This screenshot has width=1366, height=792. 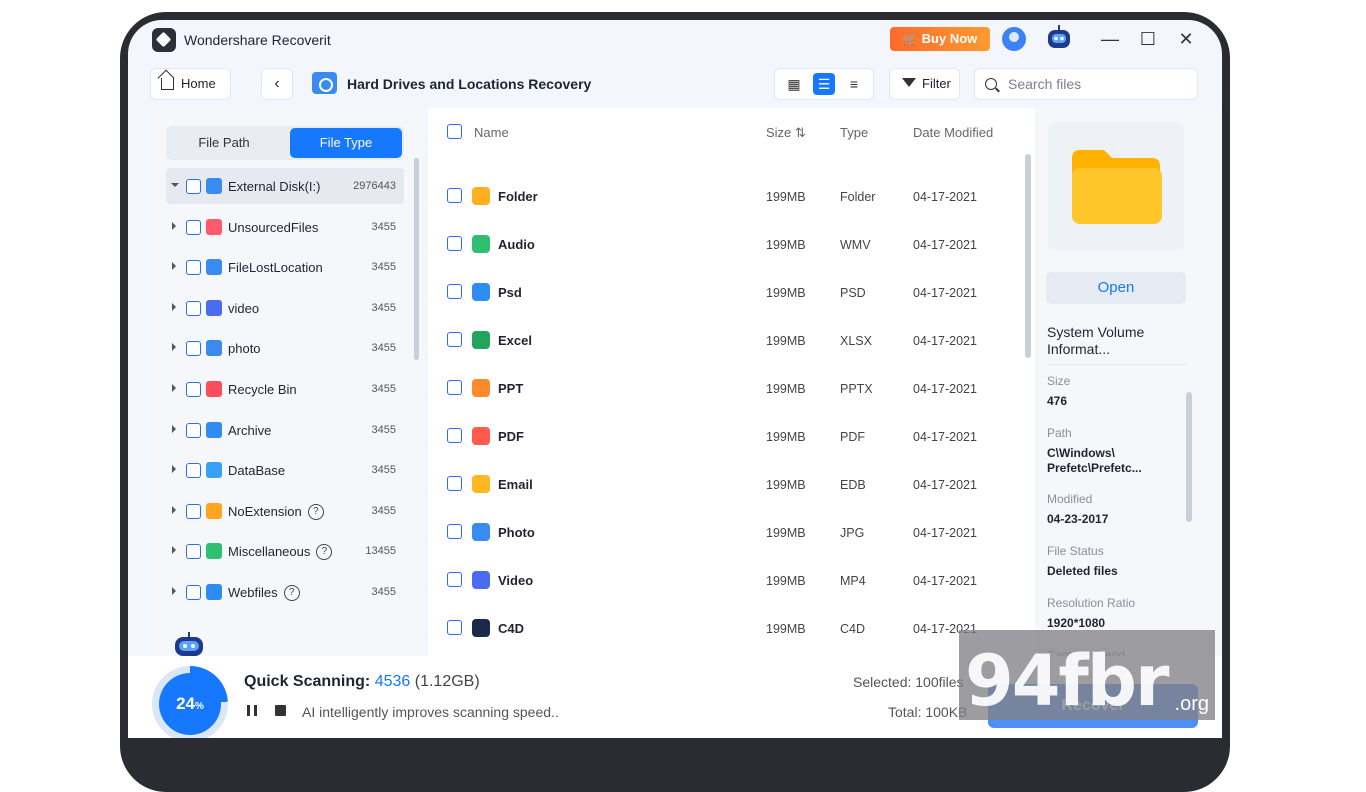 I want to click on sidebar-scrollbar, so click(x=416, y=259).